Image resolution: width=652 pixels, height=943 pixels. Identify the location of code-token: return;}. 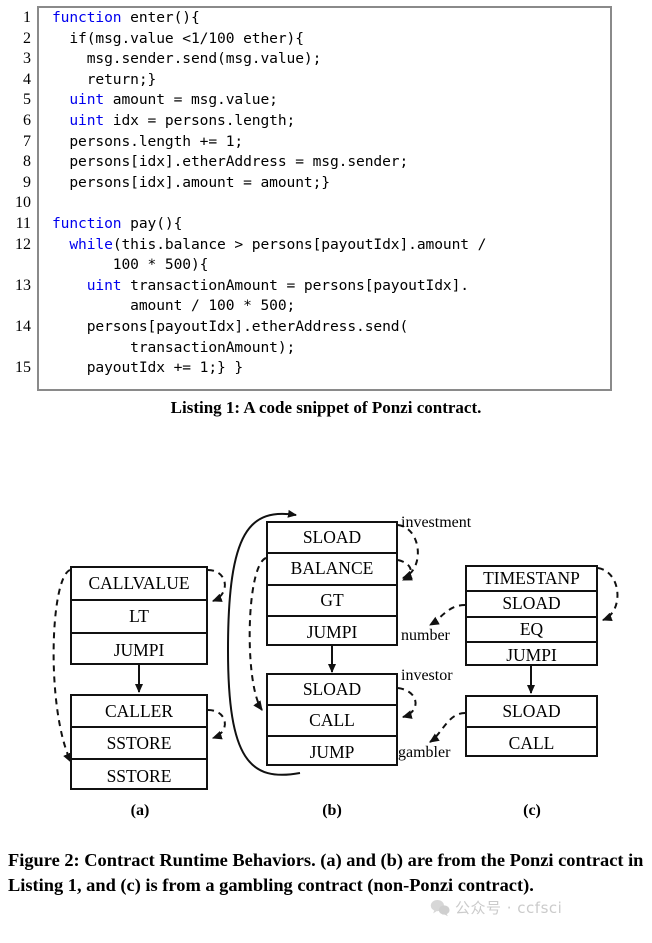
(104, 79).